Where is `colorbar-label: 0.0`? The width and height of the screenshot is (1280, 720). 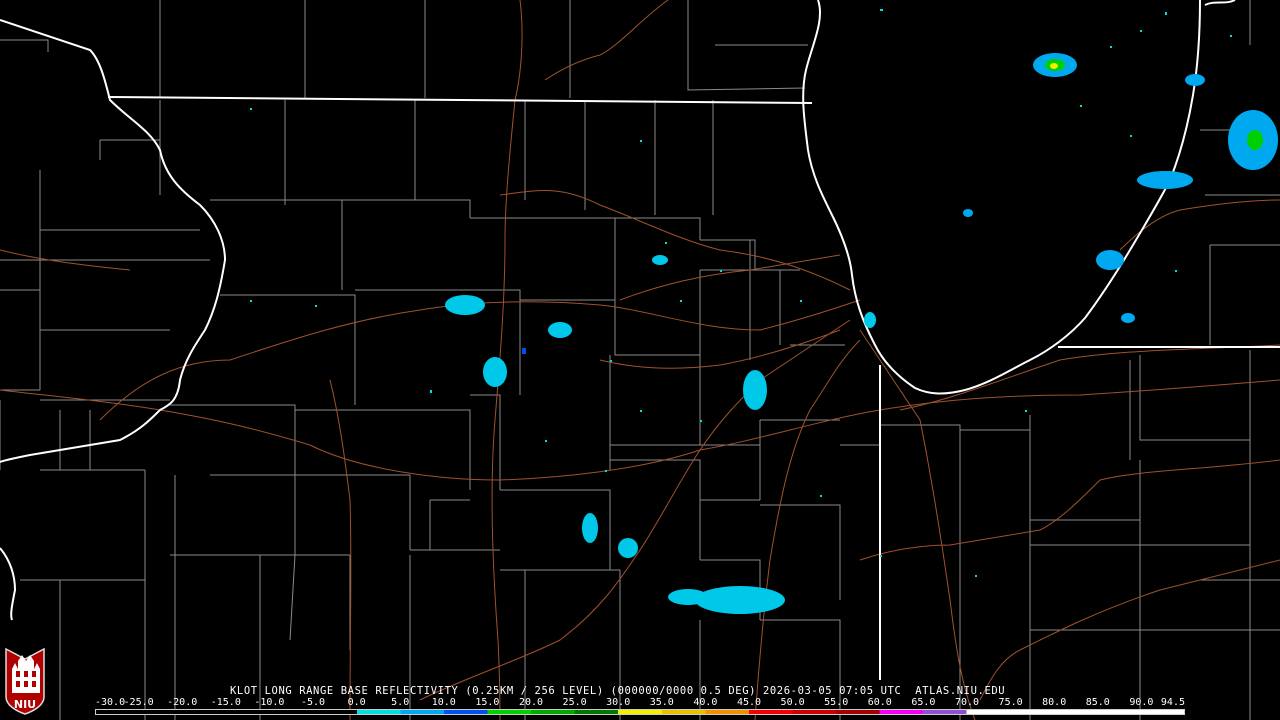
colorbar-label: 0.0 is located at coordinates (356, 702).